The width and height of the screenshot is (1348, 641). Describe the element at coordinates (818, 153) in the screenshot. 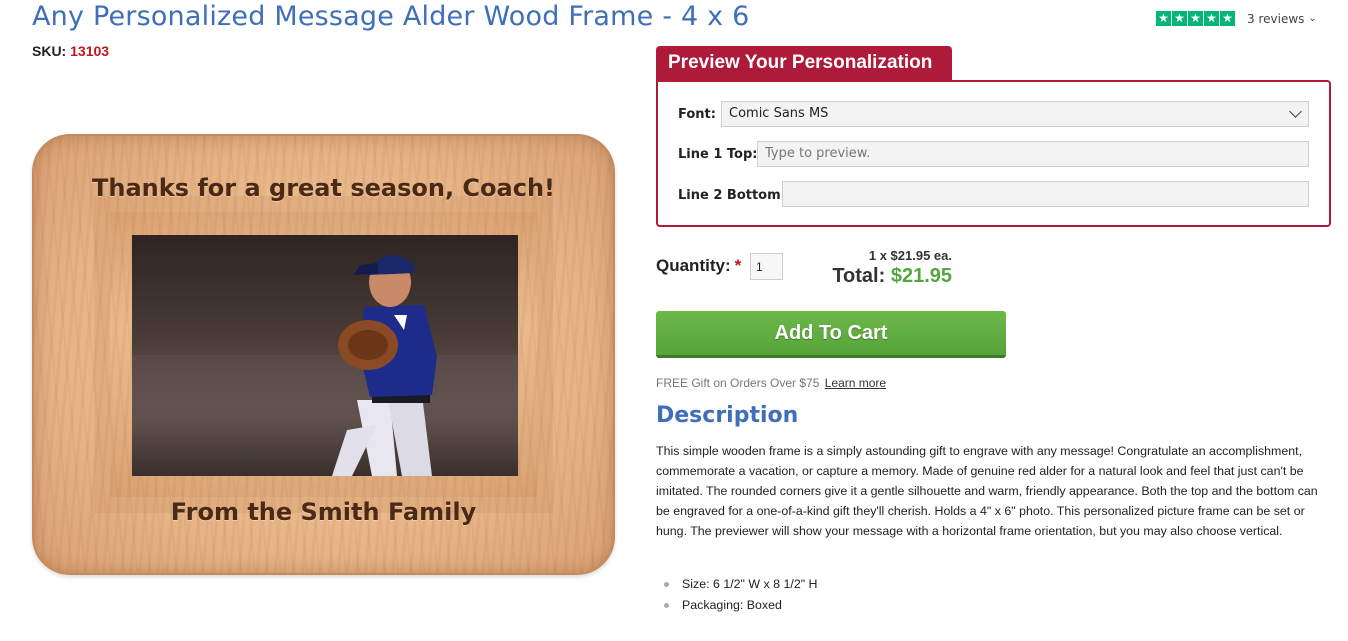

I see `line1-placeholder: Type to preview.` at that location.